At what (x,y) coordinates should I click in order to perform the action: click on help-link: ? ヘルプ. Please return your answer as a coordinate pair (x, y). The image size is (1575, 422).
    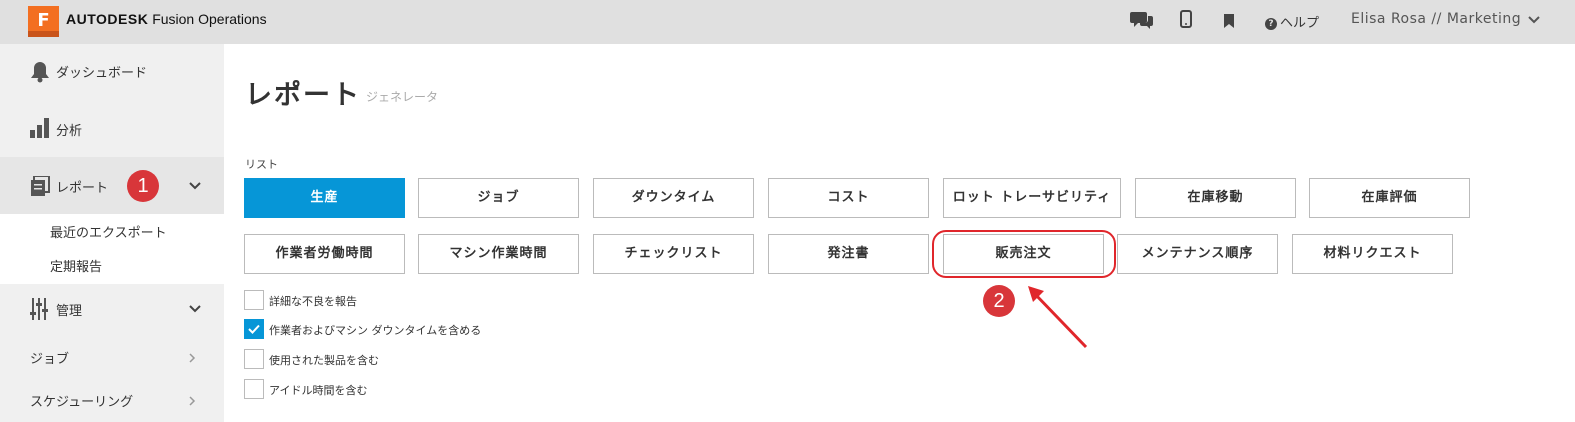
    Looking at the image, I should click on (1292, 21).